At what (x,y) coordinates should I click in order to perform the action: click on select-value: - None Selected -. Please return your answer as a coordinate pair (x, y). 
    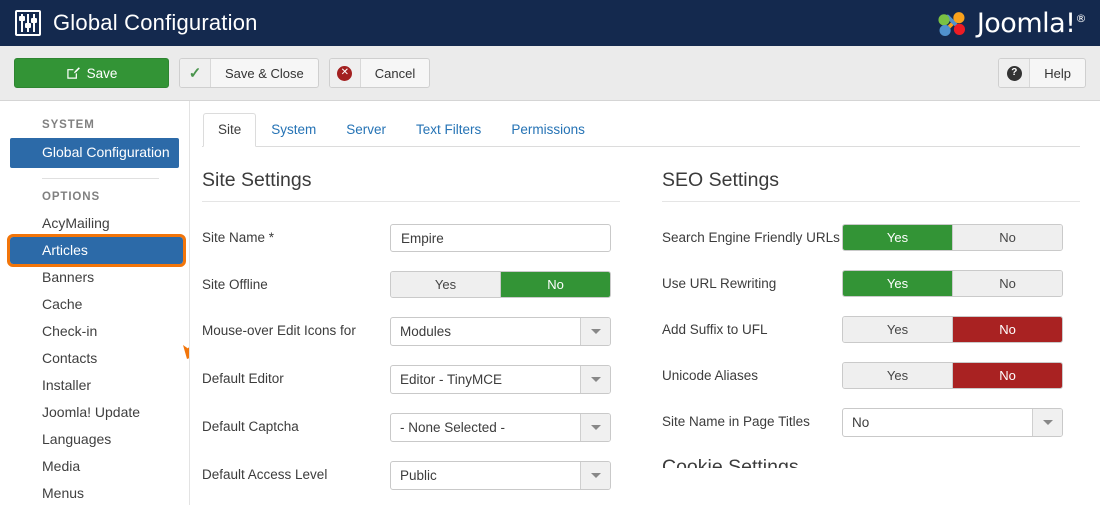
    Looking at the image, I should click on (453, 427).